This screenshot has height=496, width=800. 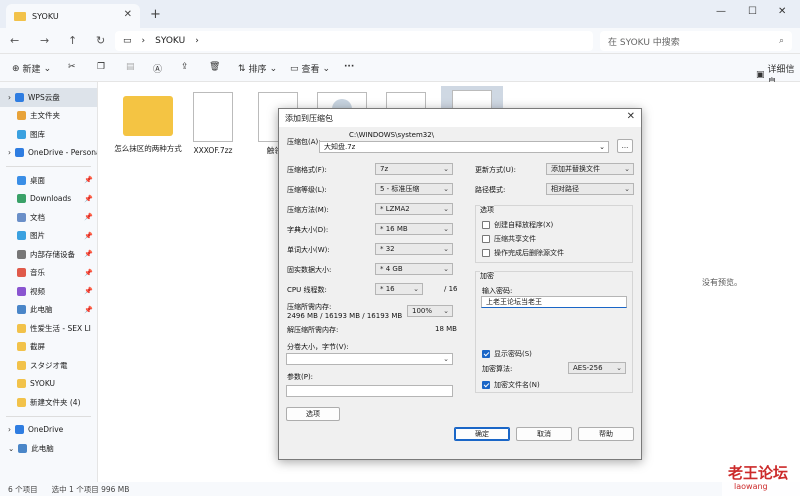 I want to click on sidebar-item-wps: › WPS云盘, so click(x=48, y=97).